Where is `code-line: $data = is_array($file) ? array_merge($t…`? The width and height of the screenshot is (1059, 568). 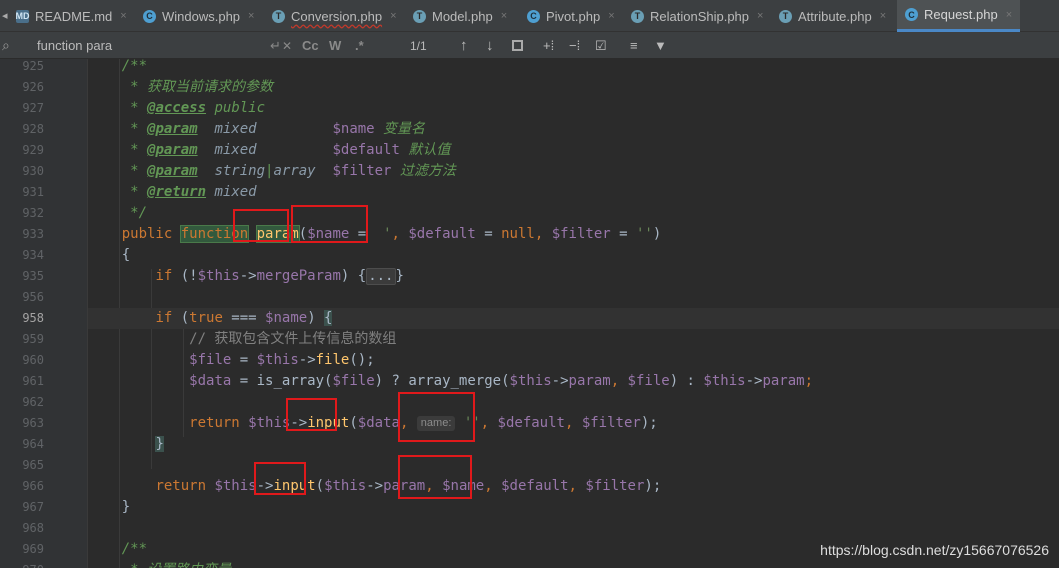 code-line: $data = is_array($file) ? array_merge($t… is located at coordinates (573, 381).